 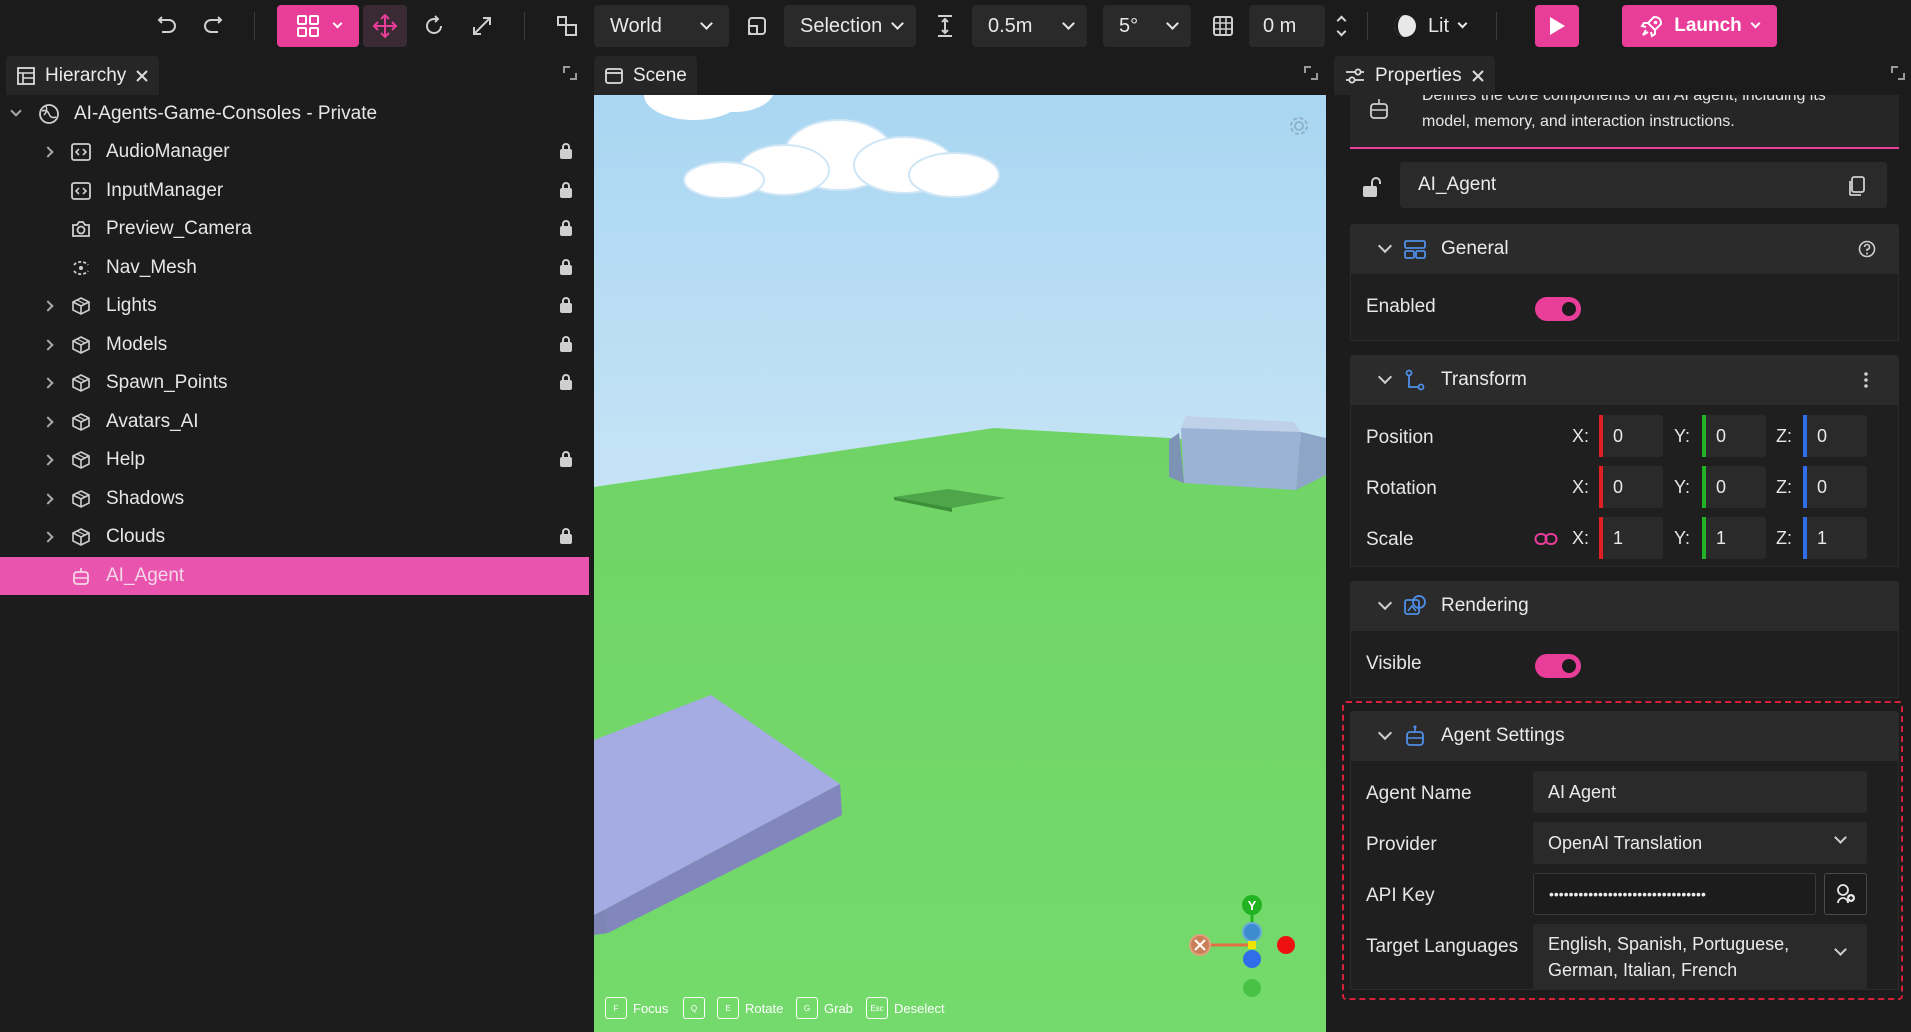 What do you see at coordinates (1624, 736) in the screenshot?
I see `agent-settings-section-header: Agent Settings` at bounding box center [1624, 736].